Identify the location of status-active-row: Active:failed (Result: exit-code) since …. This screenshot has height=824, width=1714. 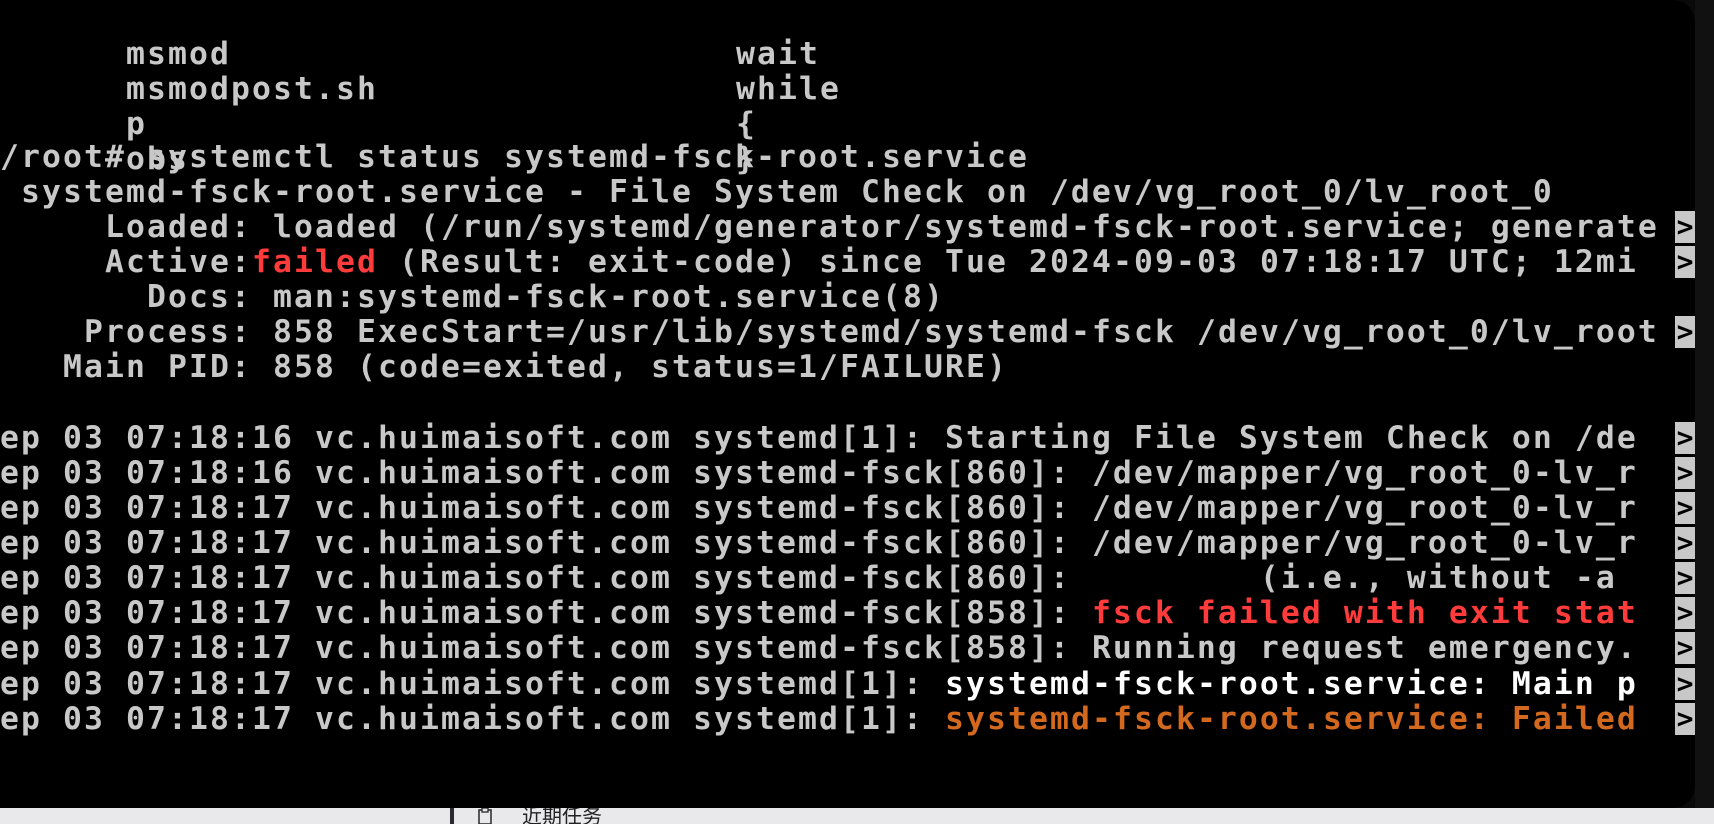
(819, 262).